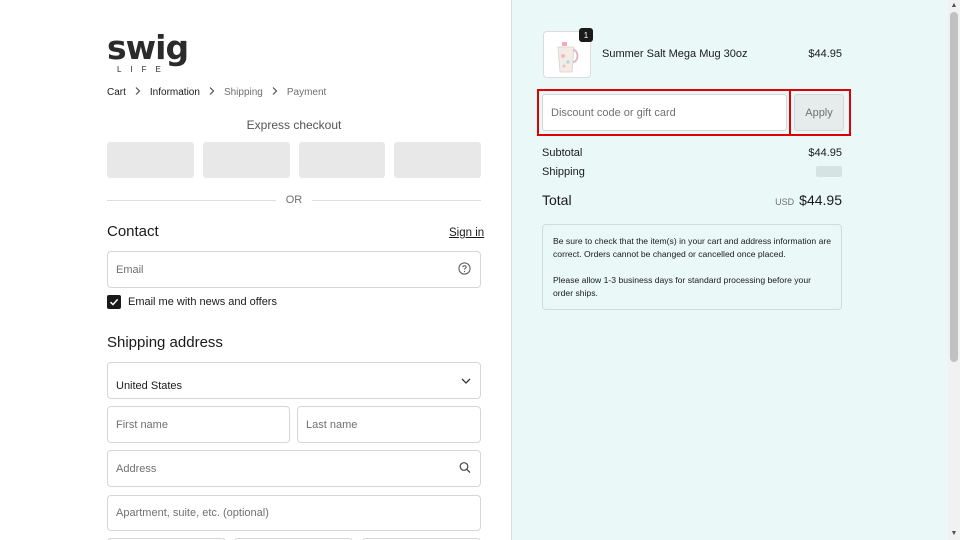 This screenshot has width=960, height=540. Describe the element at coordinates (954, 534) in the screenshot. I see `scroll-down-icon: ▼` at that location.